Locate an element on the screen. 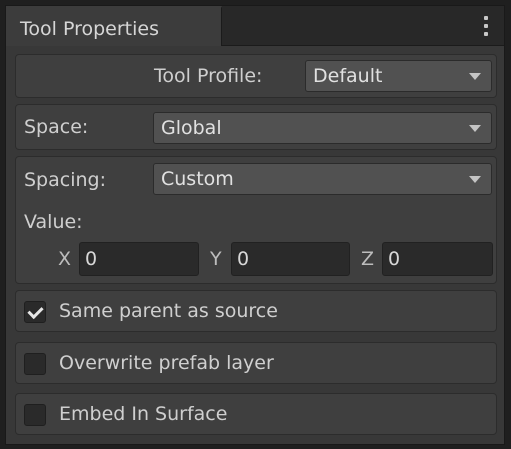 The width and height of the screenshot is (511, 449). overwrite-prefab-layer-label: Overwrite prefab layer is located at coordinates (166, 363).